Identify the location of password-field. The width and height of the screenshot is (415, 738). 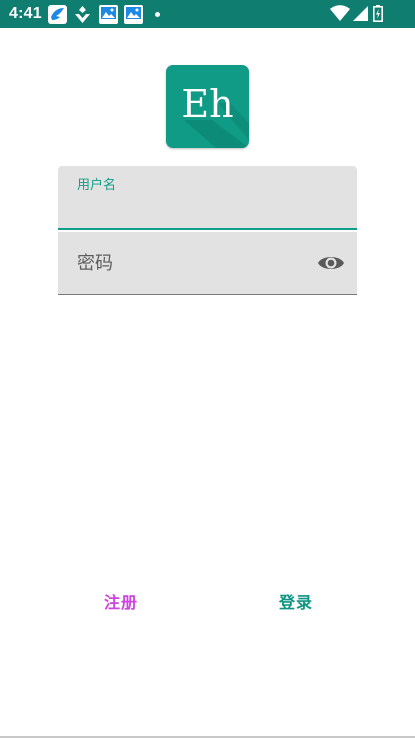
(207, 263).